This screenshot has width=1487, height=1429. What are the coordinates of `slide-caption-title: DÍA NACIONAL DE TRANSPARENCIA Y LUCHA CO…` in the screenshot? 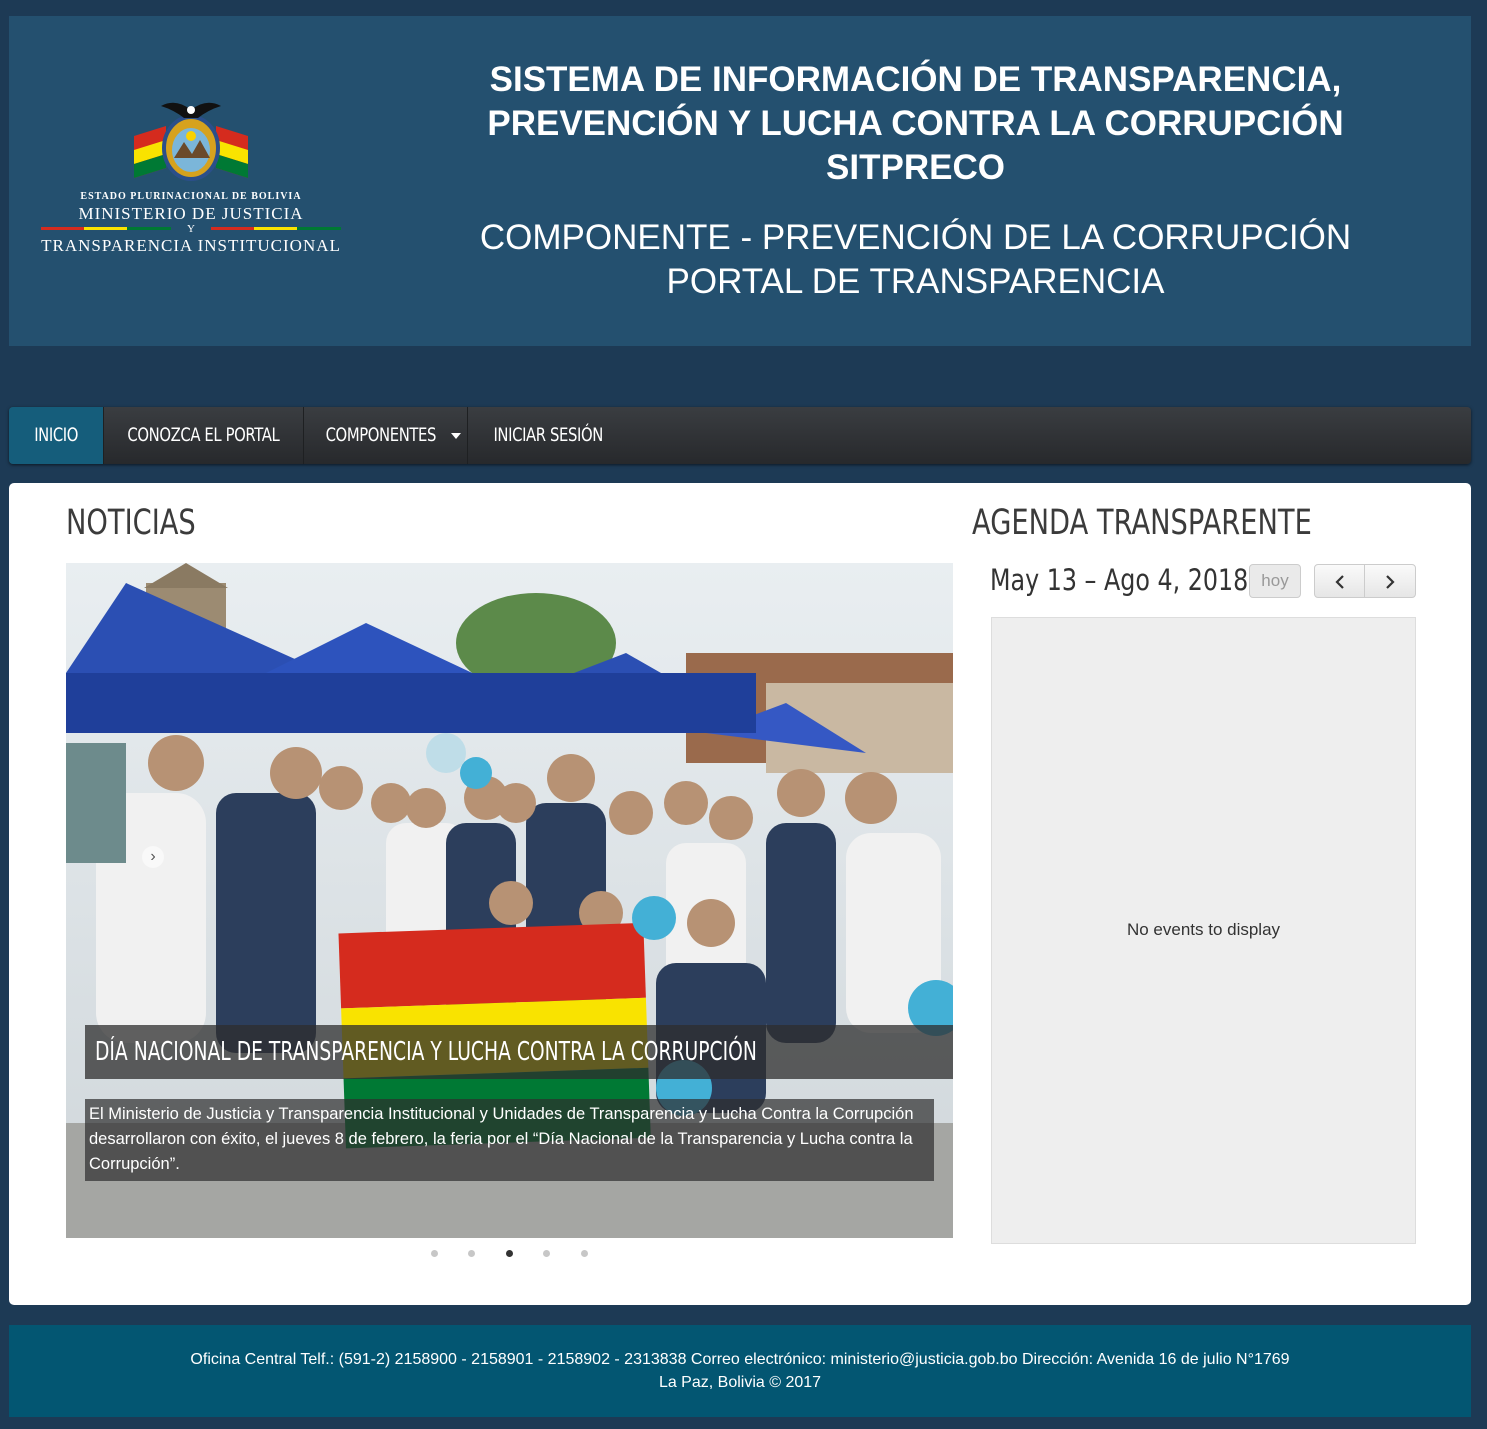 It's located at (519, 1052).